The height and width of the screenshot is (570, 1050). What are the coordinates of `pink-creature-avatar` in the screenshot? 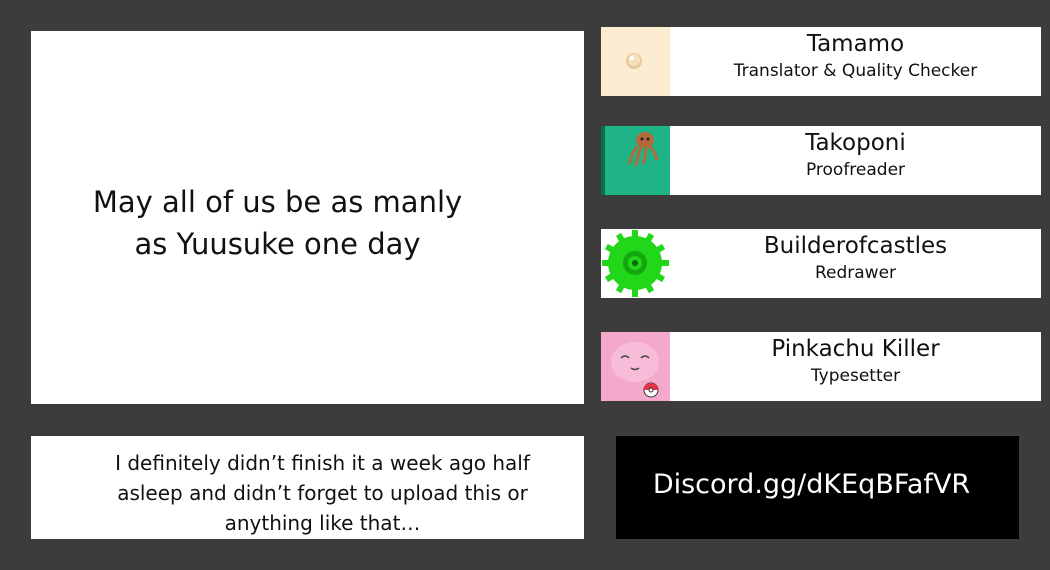 It's located at (635, 366).